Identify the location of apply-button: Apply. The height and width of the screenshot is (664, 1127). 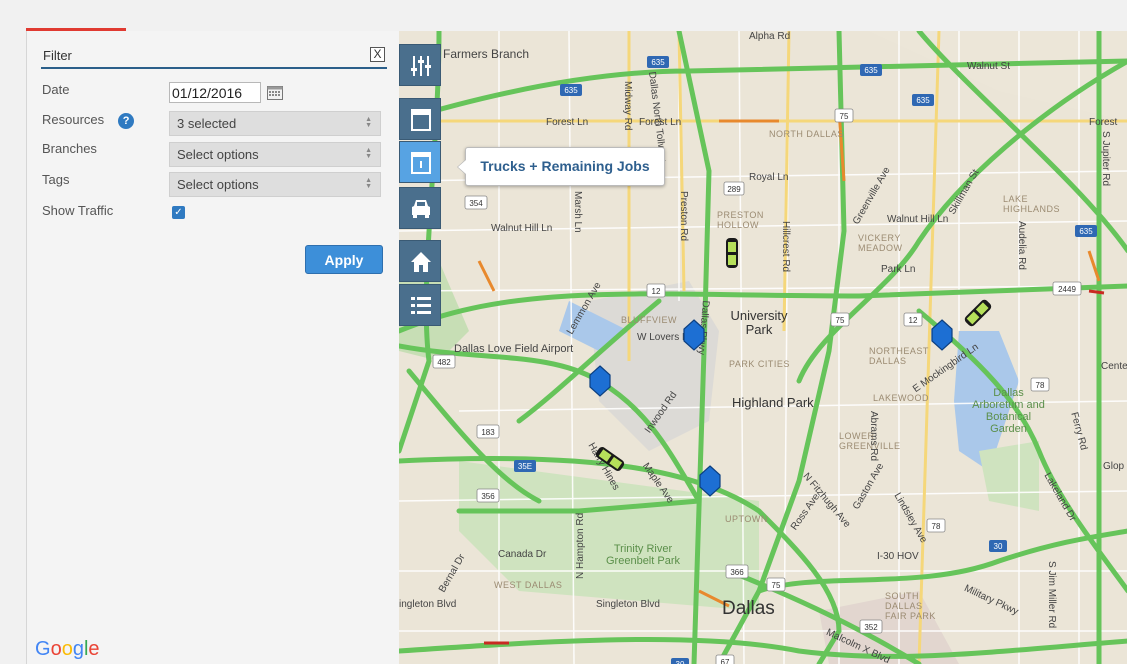
(344, 259).